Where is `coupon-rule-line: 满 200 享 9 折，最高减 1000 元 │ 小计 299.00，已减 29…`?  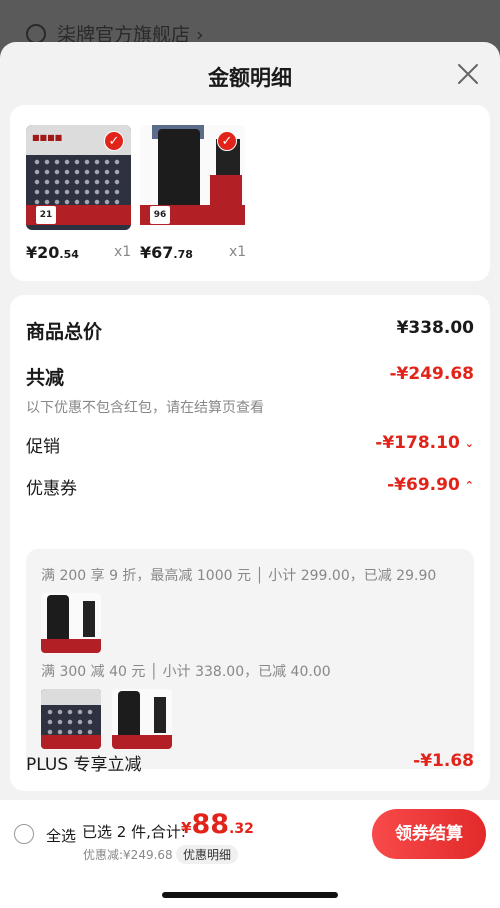 coupon-rule-line: 满 200 享 9 折，最高减 1000 元 │ 小计 299.00，已减 29… is located at coordinates (239, 576).